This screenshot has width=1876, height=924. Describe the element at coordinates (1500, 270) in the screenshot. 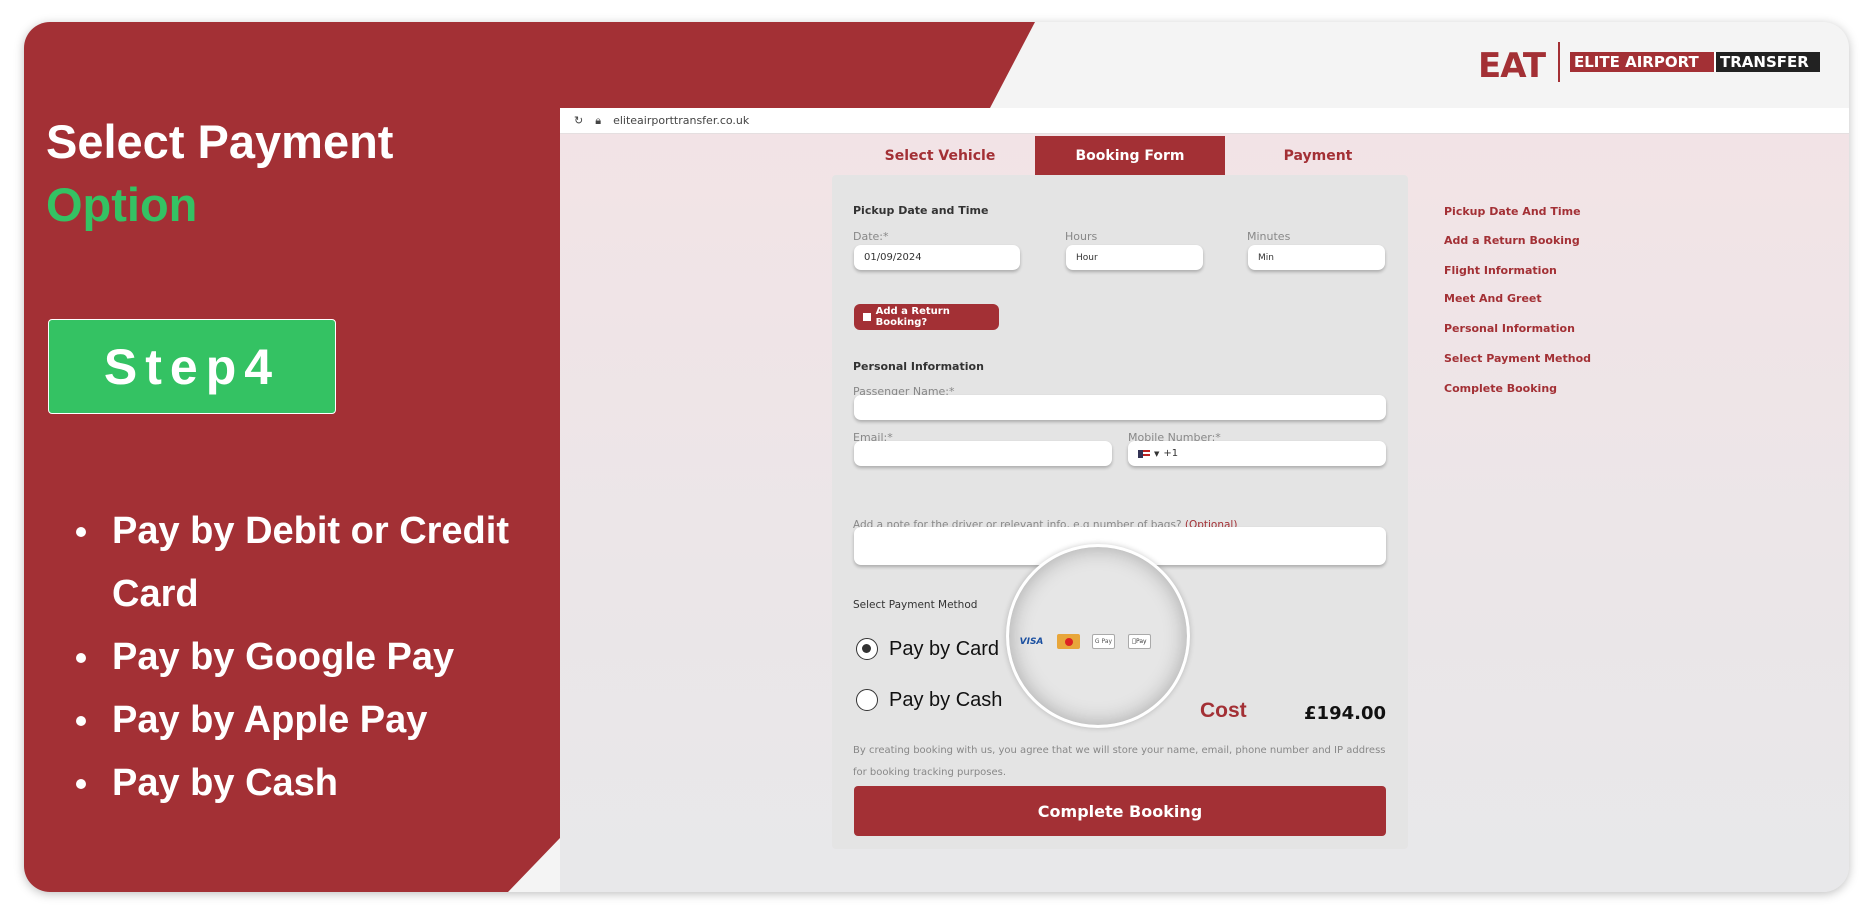

I see `sidebar-link-flight: Flight Information` at that location.